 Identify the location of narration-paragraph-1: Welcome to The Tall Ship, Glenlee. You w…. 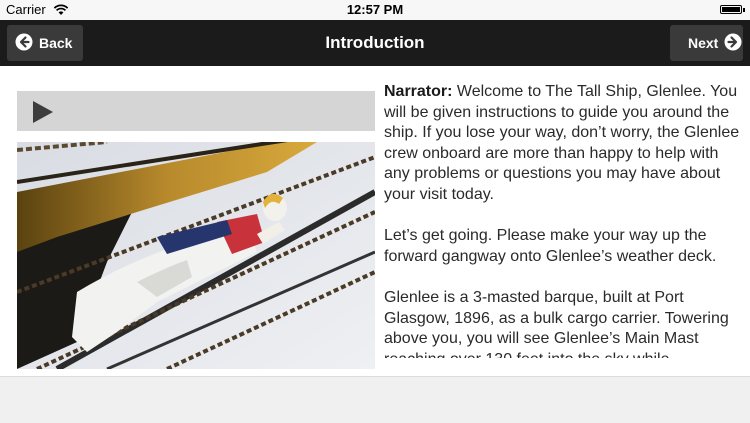
(562, 143).